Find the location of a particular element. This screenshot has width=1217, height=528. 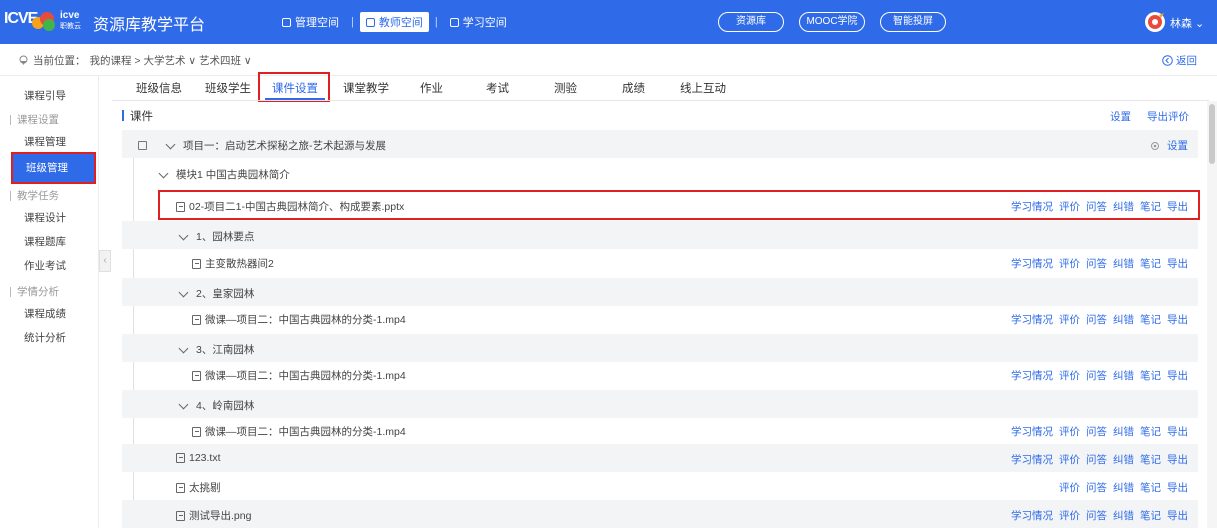

export-evaluation-link: 导出评价 is located at coordinates (1168, 116).